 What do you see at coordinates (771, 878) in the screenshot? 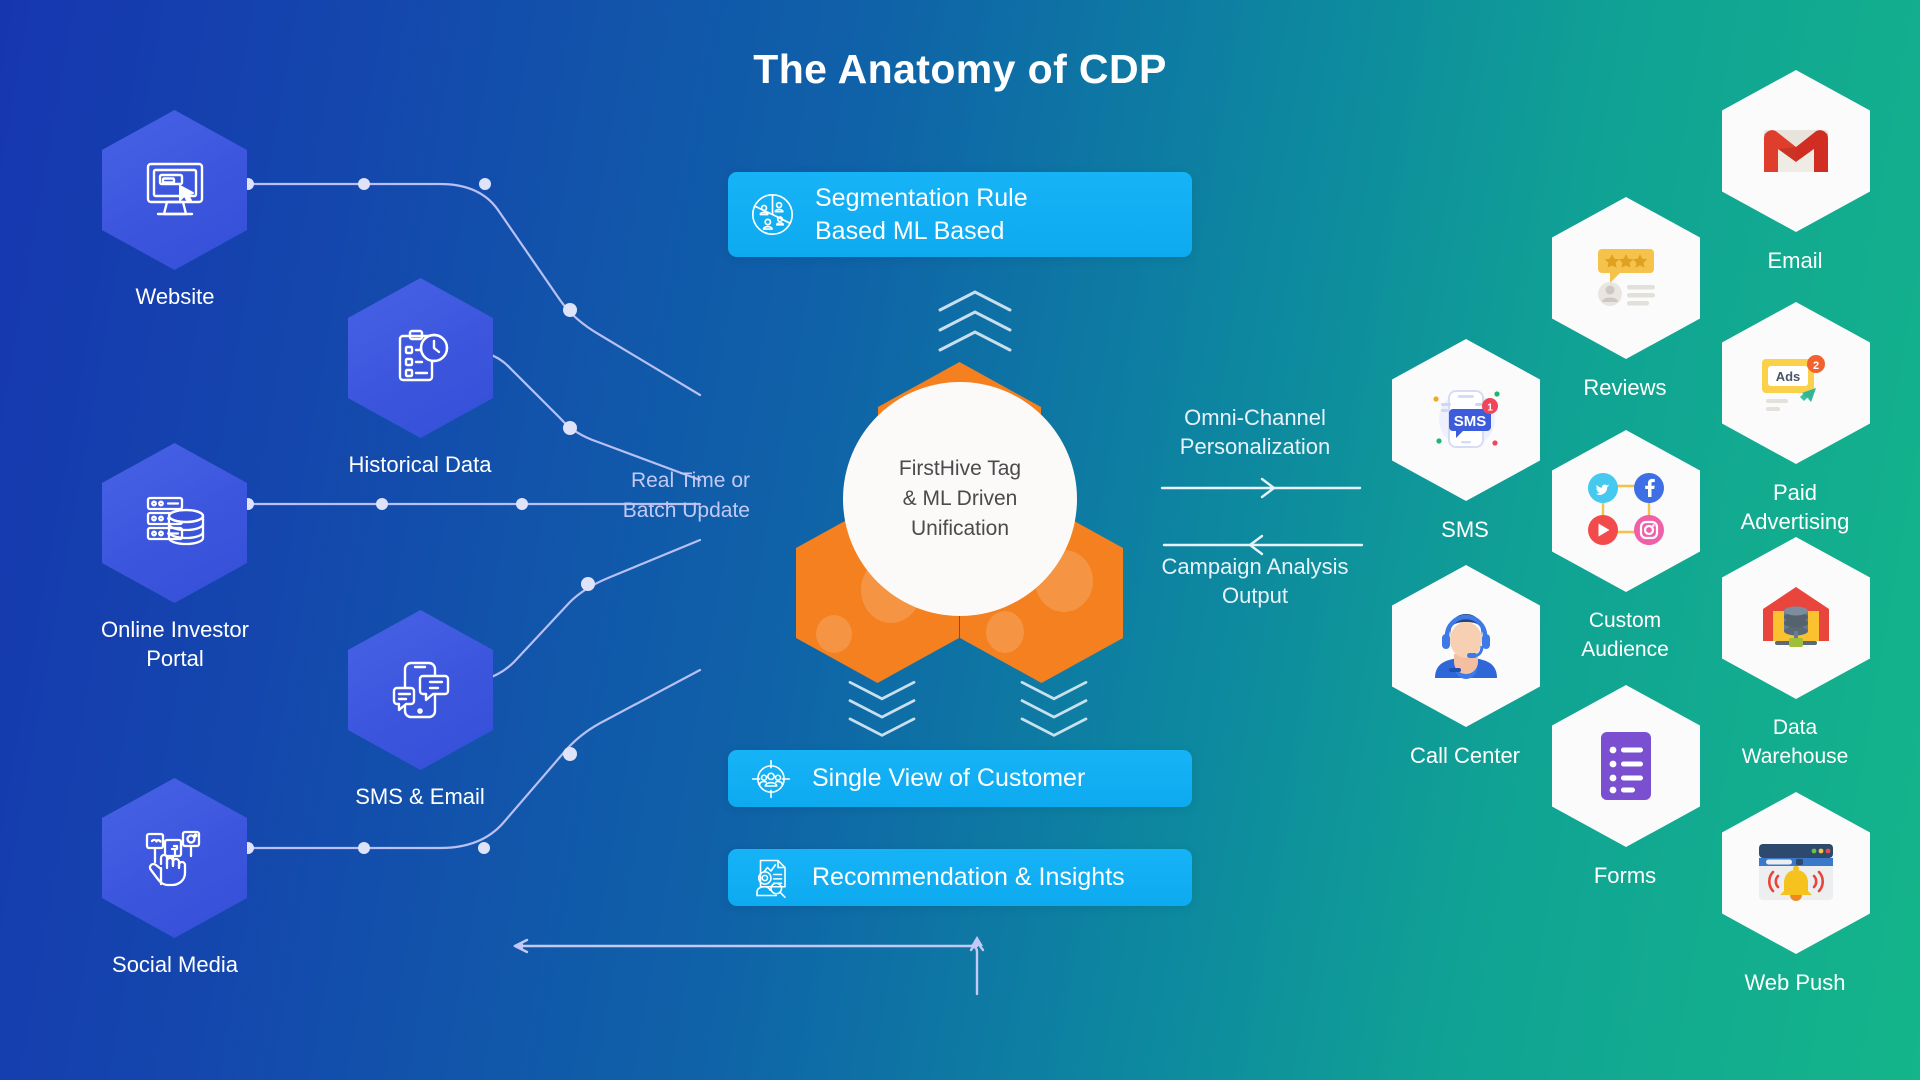
I see `report-search-icon` at bounding box center [771, 878].